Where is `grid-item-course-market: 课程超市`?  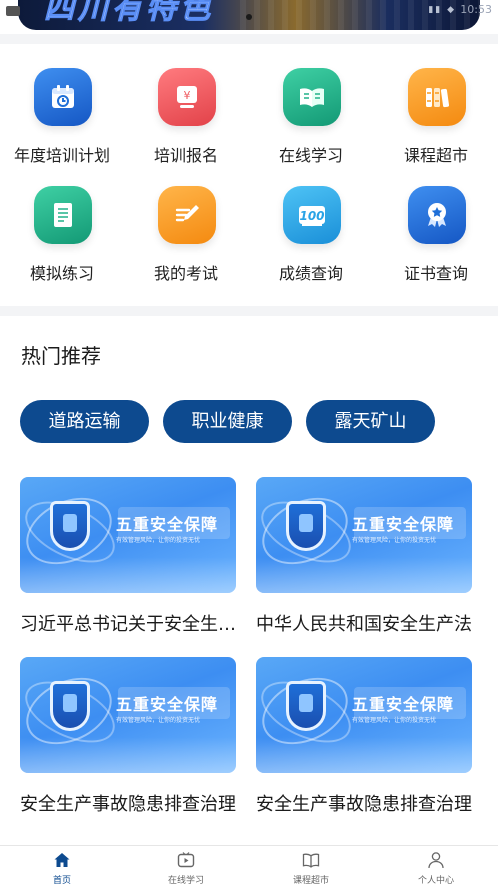
grid-item-course-market: 课程超市 is located at coordinates (436, 104).